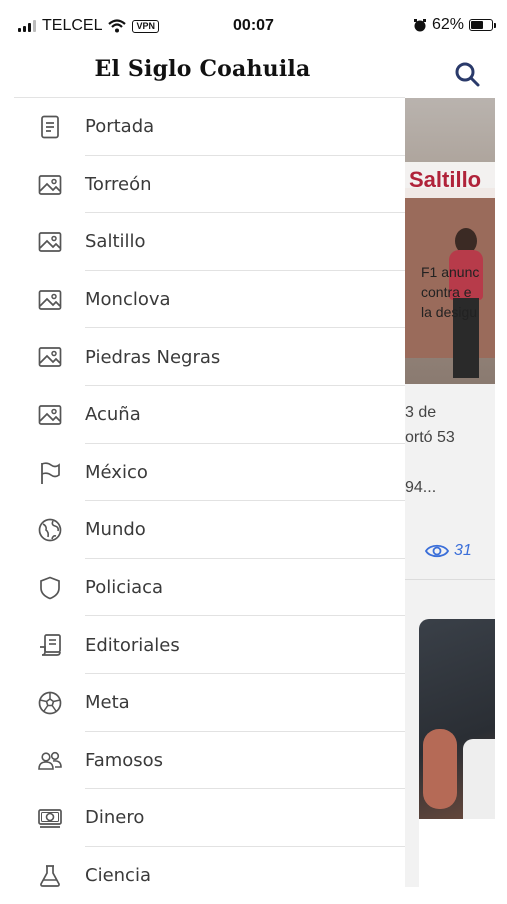  I want to click on menu-item-label: Meta, so click(107, 703).